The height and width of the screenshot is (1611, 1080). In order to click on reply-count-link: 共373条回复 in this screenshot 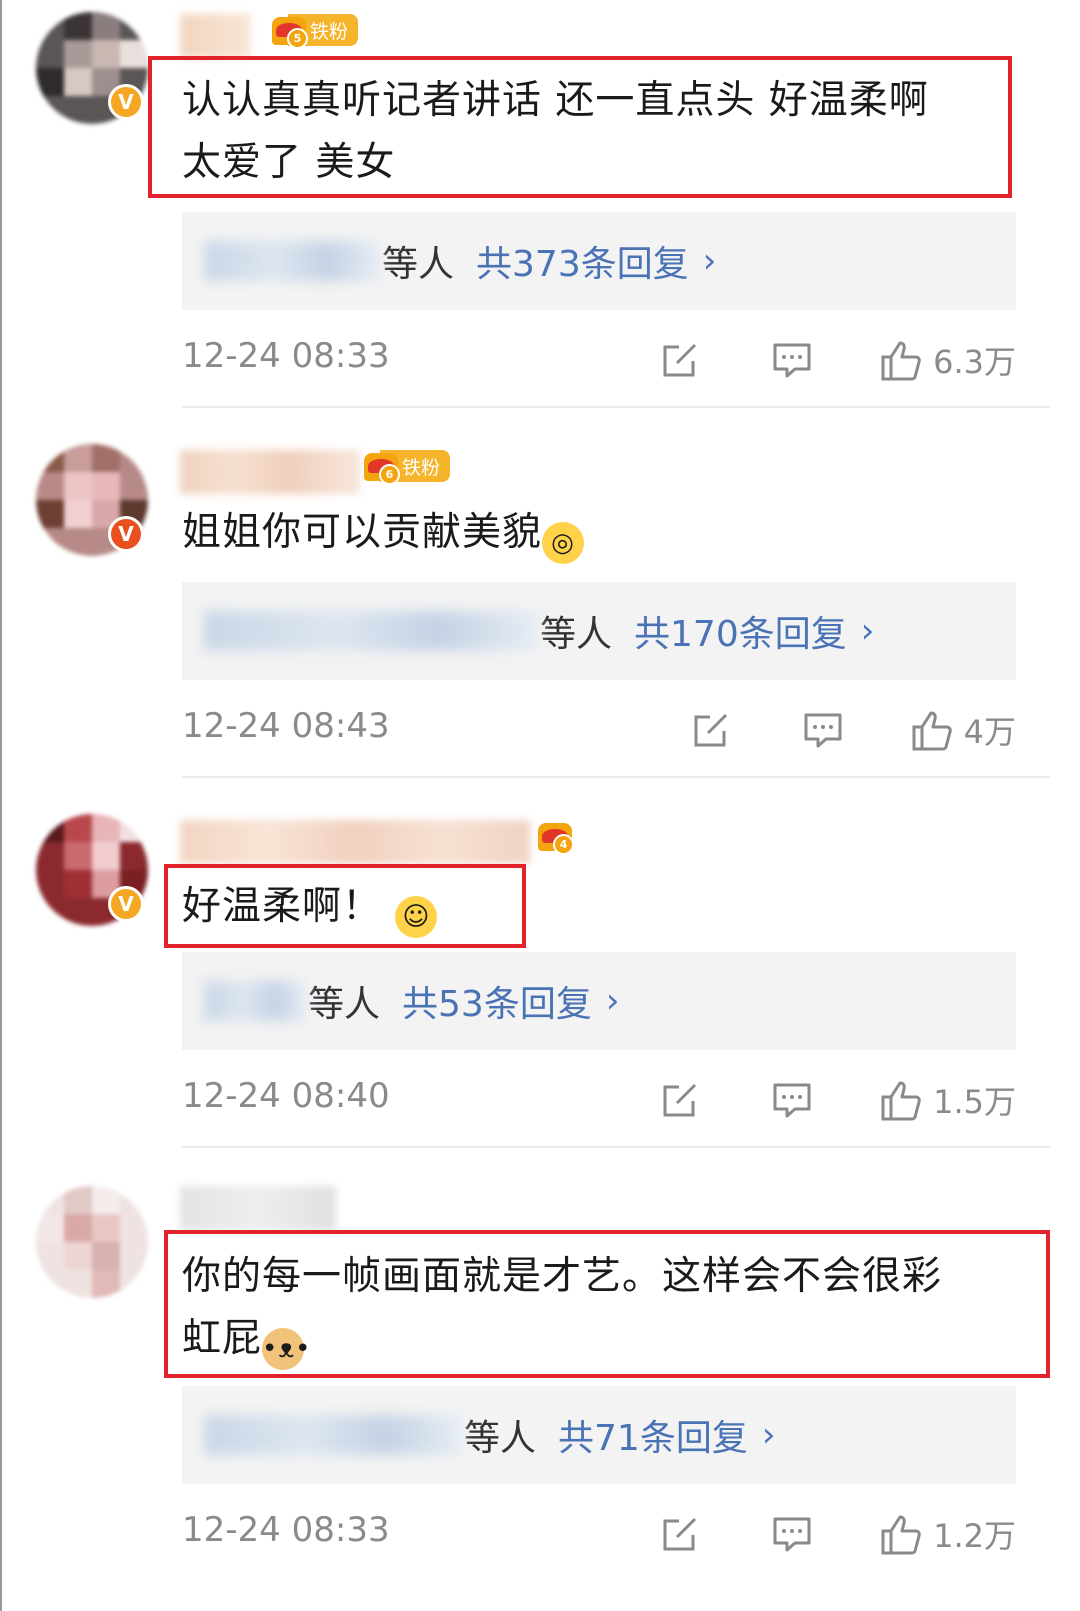, I will do `click(582, 261)`.